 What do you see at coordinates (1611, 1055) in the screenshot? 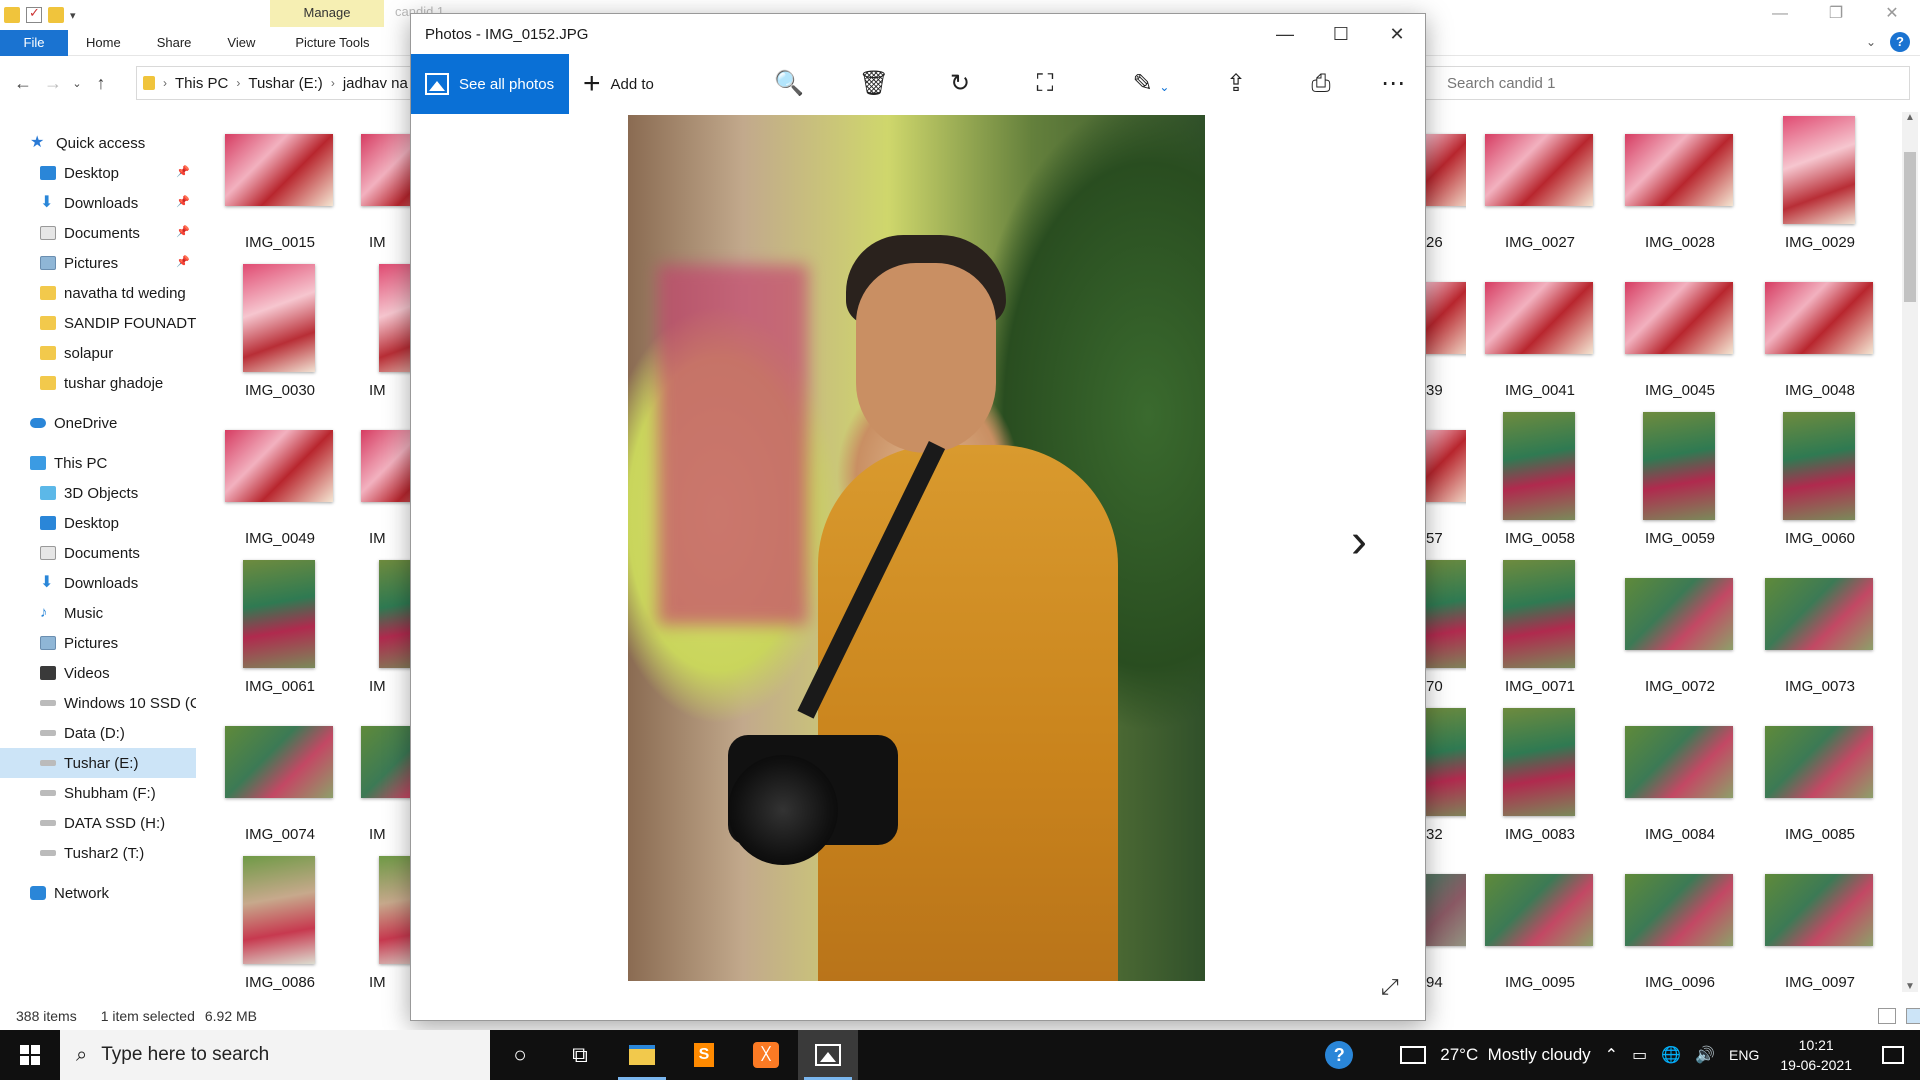
I see `show-hidden-icons-icon: ⌃` at bounding box center [1611, 1055].